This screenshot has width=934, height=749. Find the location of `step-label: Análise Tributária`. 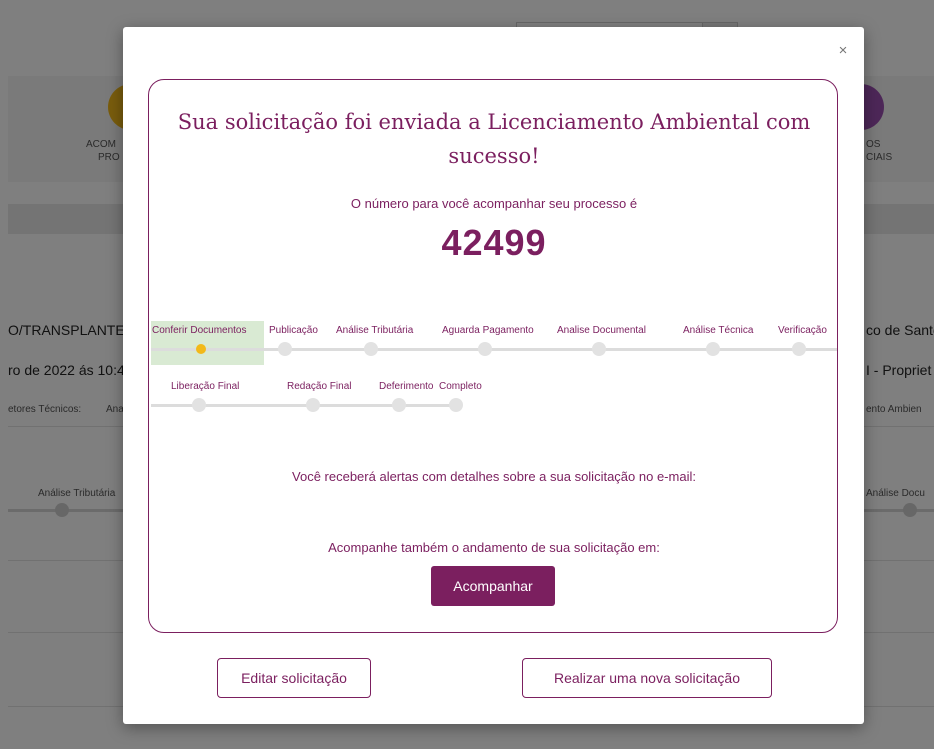

step-label: Análise Tributária is located at coordinates (375, 330).